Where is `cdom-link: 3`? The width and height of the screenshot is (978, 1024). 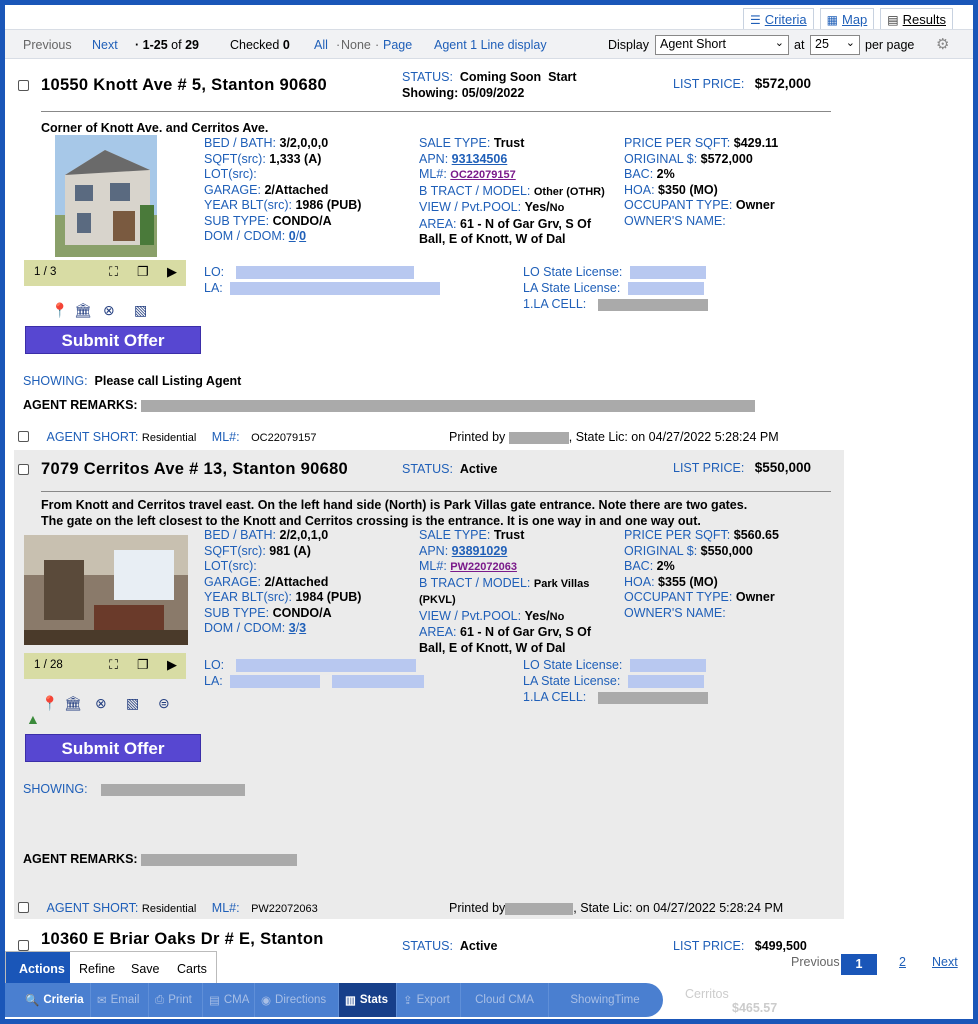
cdom-link: 3 is located at coordinates (302, 628).